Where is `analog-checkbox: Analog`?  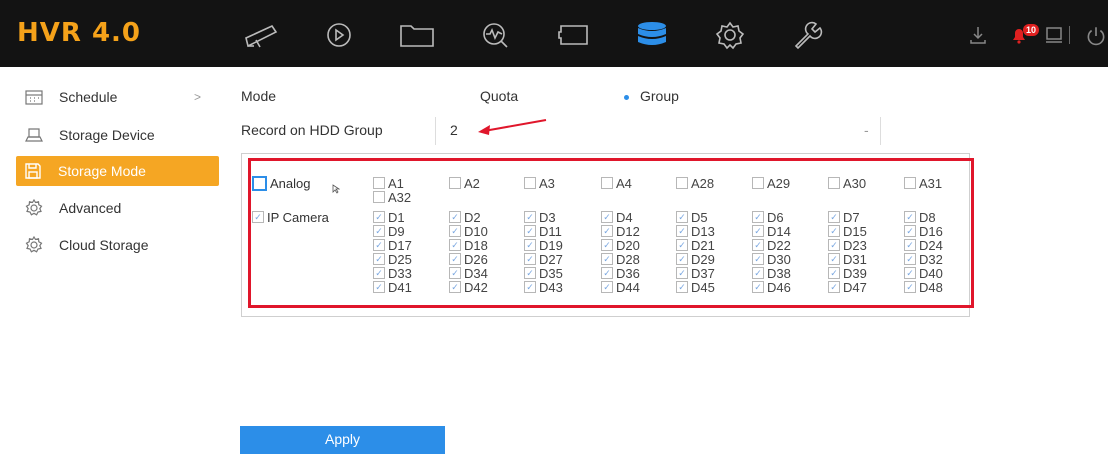
analog-checkbox: Analog is located at coordinates (281, 183).